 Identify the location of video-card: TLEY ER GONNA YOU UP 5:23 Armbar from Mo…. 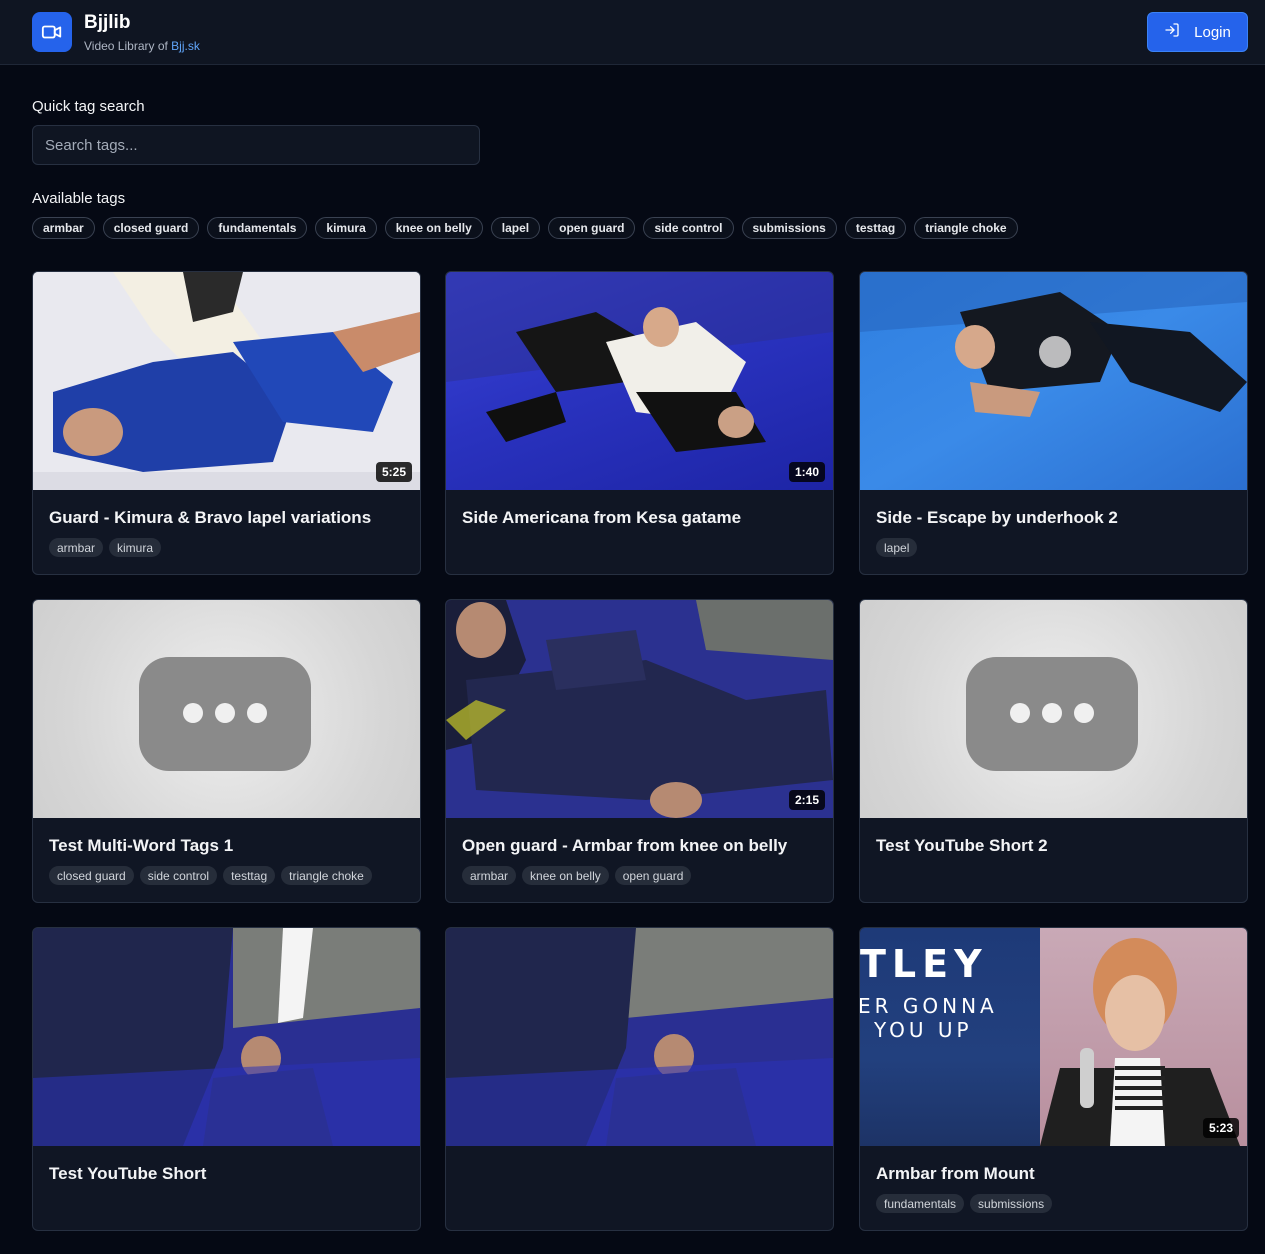
(1053, 1079).